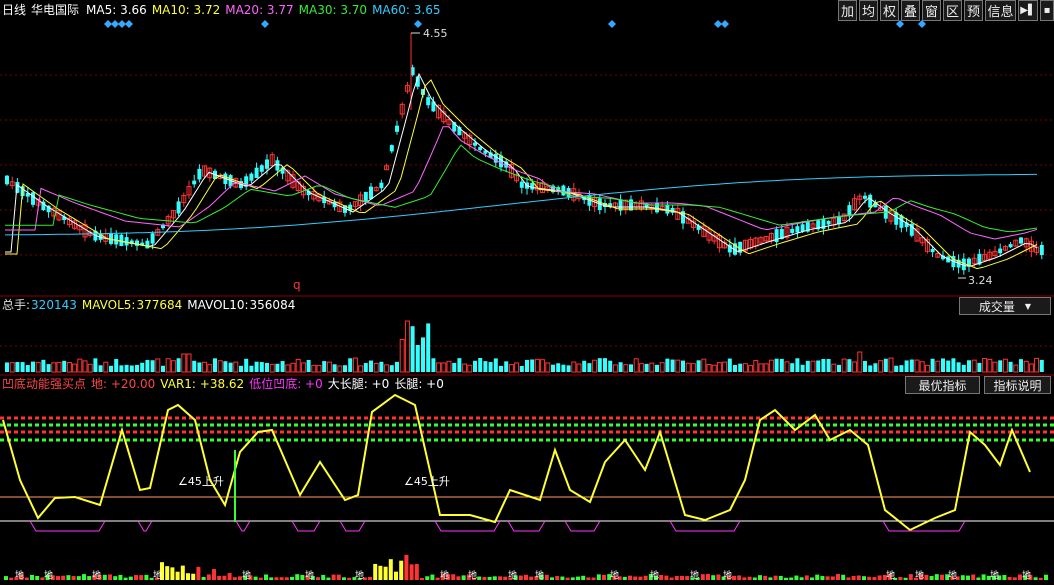 Image resolution: width=1054 pixels, height=585 pixels. I want to click on low-point-marker, so click(67, 526).